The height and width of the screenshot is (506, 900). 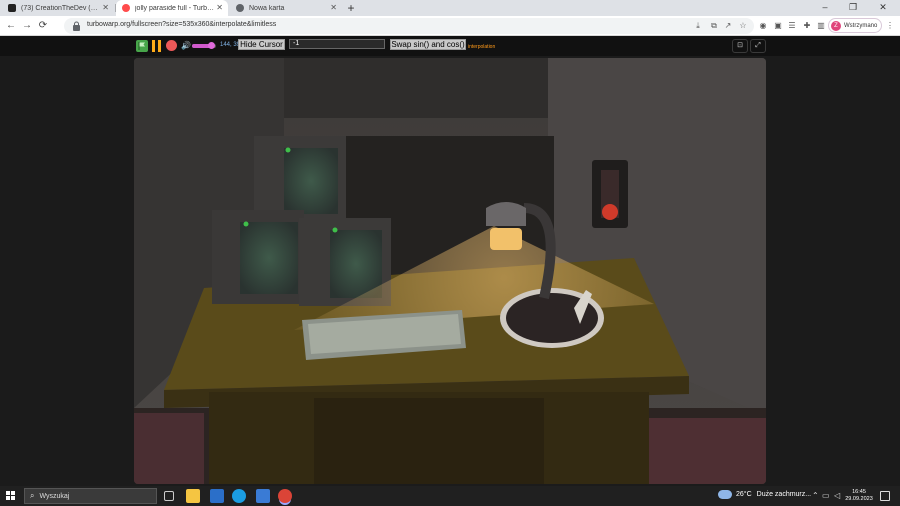 I want to click on tab-new-tab: Nowa karta ✕, so click(x=286, y=8).